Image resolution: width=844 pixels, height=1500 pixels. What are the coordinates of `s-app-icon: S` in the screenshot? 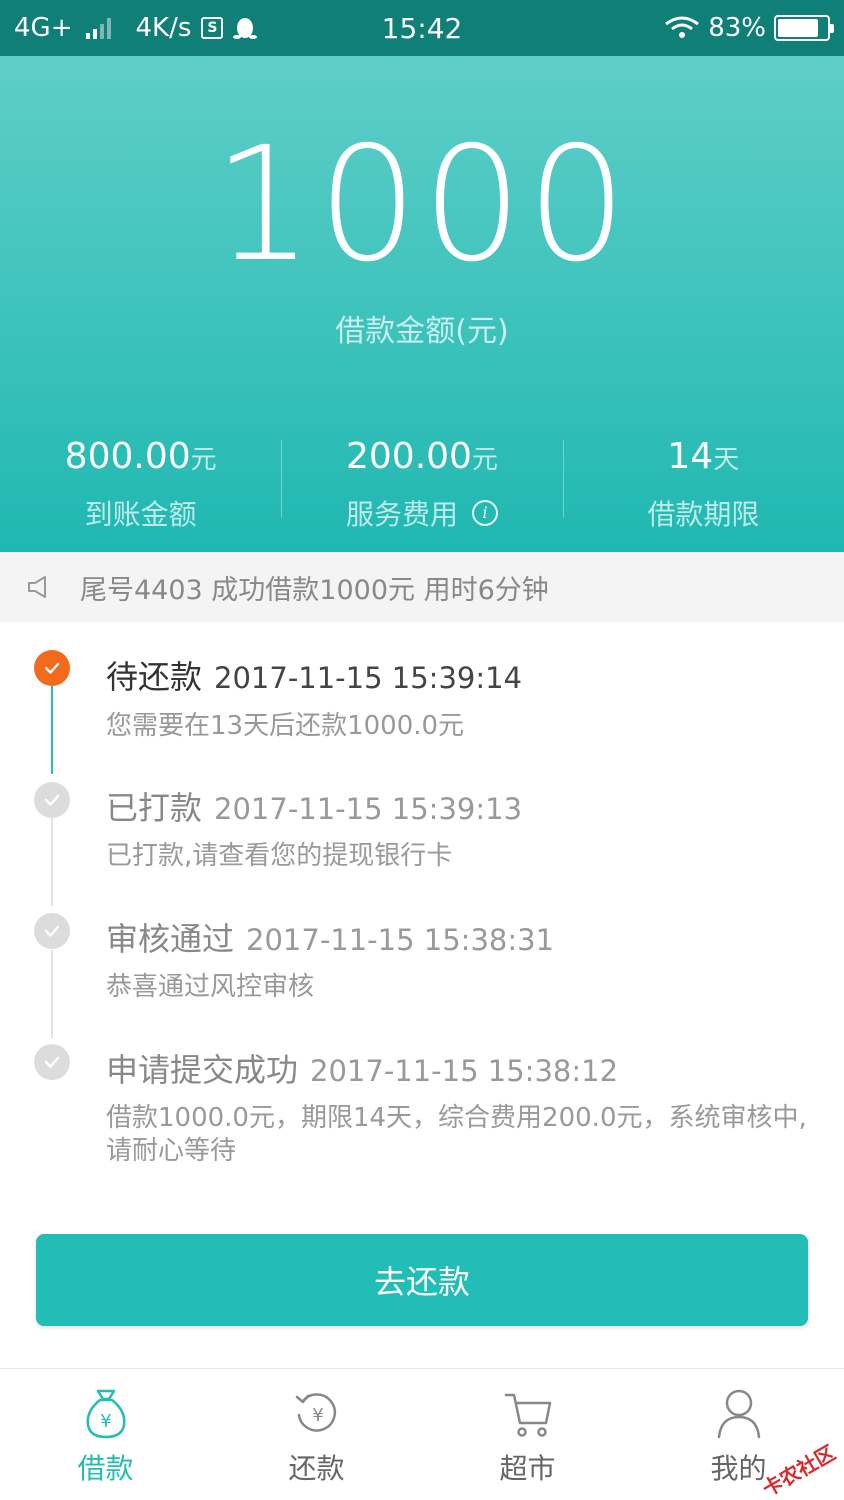 It's located at (212, 28).